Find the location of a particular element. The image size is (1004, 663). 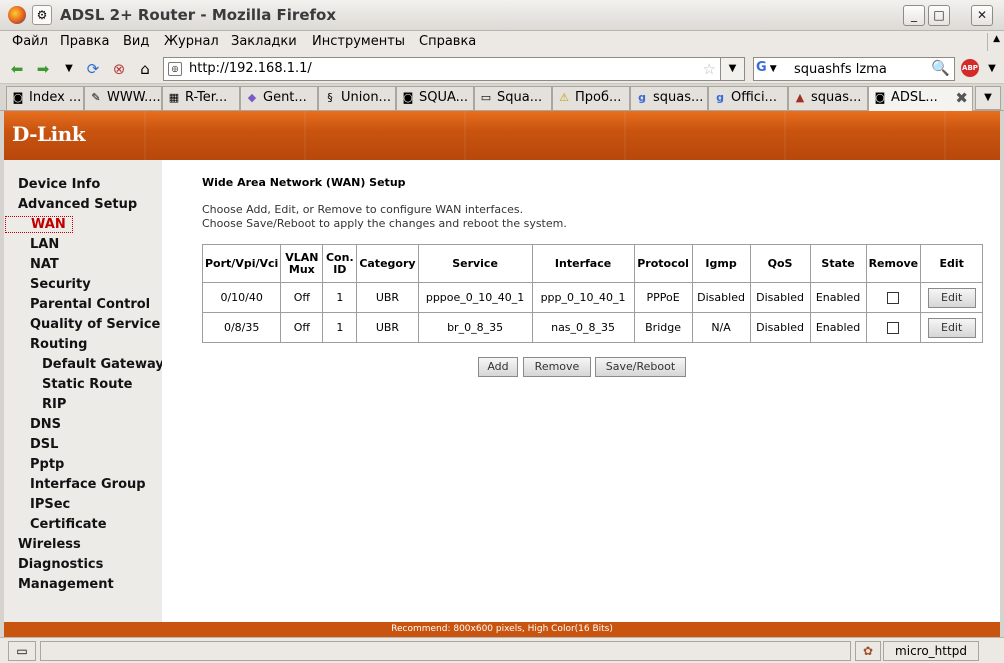

warning-icon: ⚠ is located at coordinates (564, 97).